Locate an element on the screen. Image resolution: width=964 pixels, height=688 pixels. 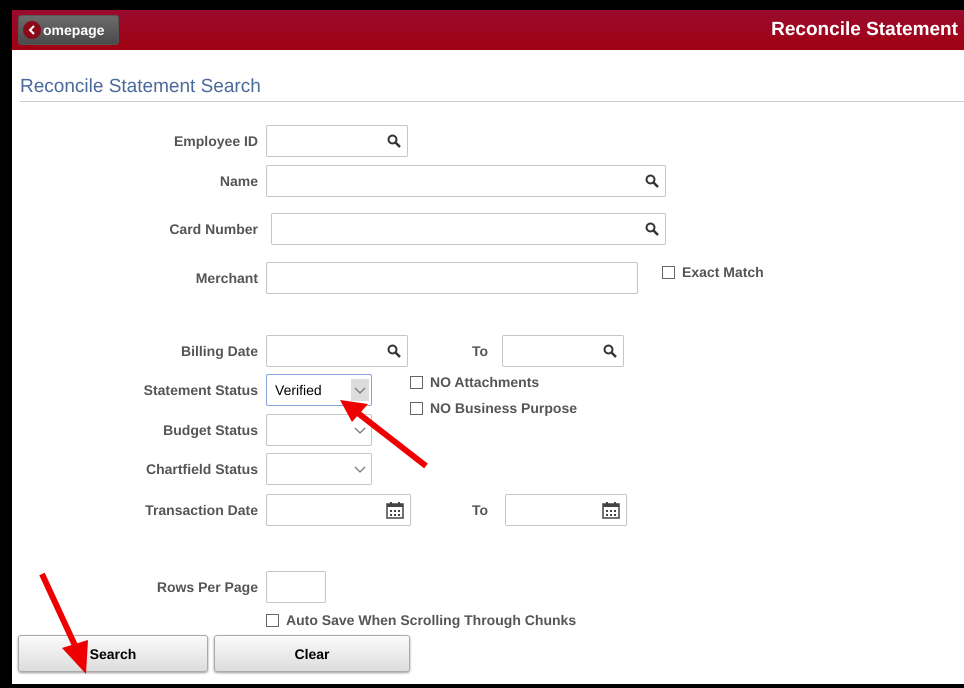
field-label: Billing Date is located at coordinates (219, 351).